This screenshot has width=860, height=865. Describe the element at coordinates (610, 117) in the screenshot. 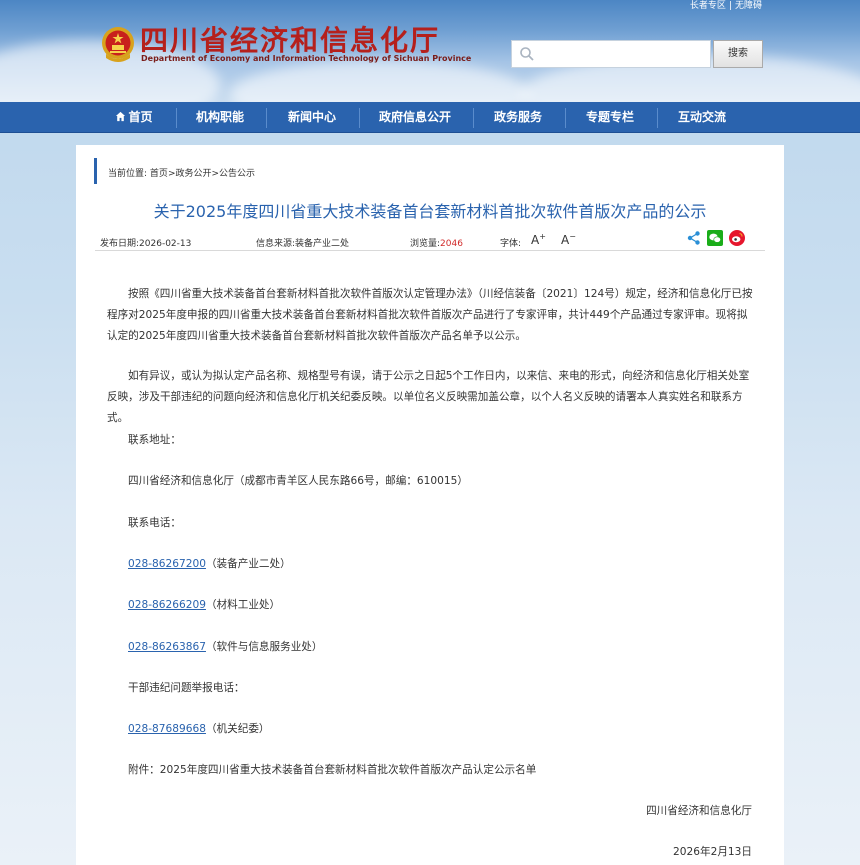

I see `nav-item-topics: 专题专栏` at that location.